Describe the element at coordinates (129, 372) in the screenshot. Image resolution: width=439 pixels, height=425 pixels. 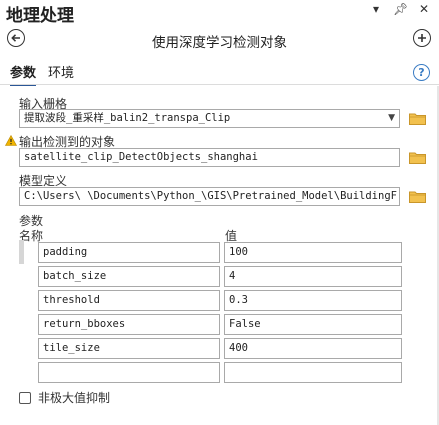
I see `argument-name-cell` at that location.